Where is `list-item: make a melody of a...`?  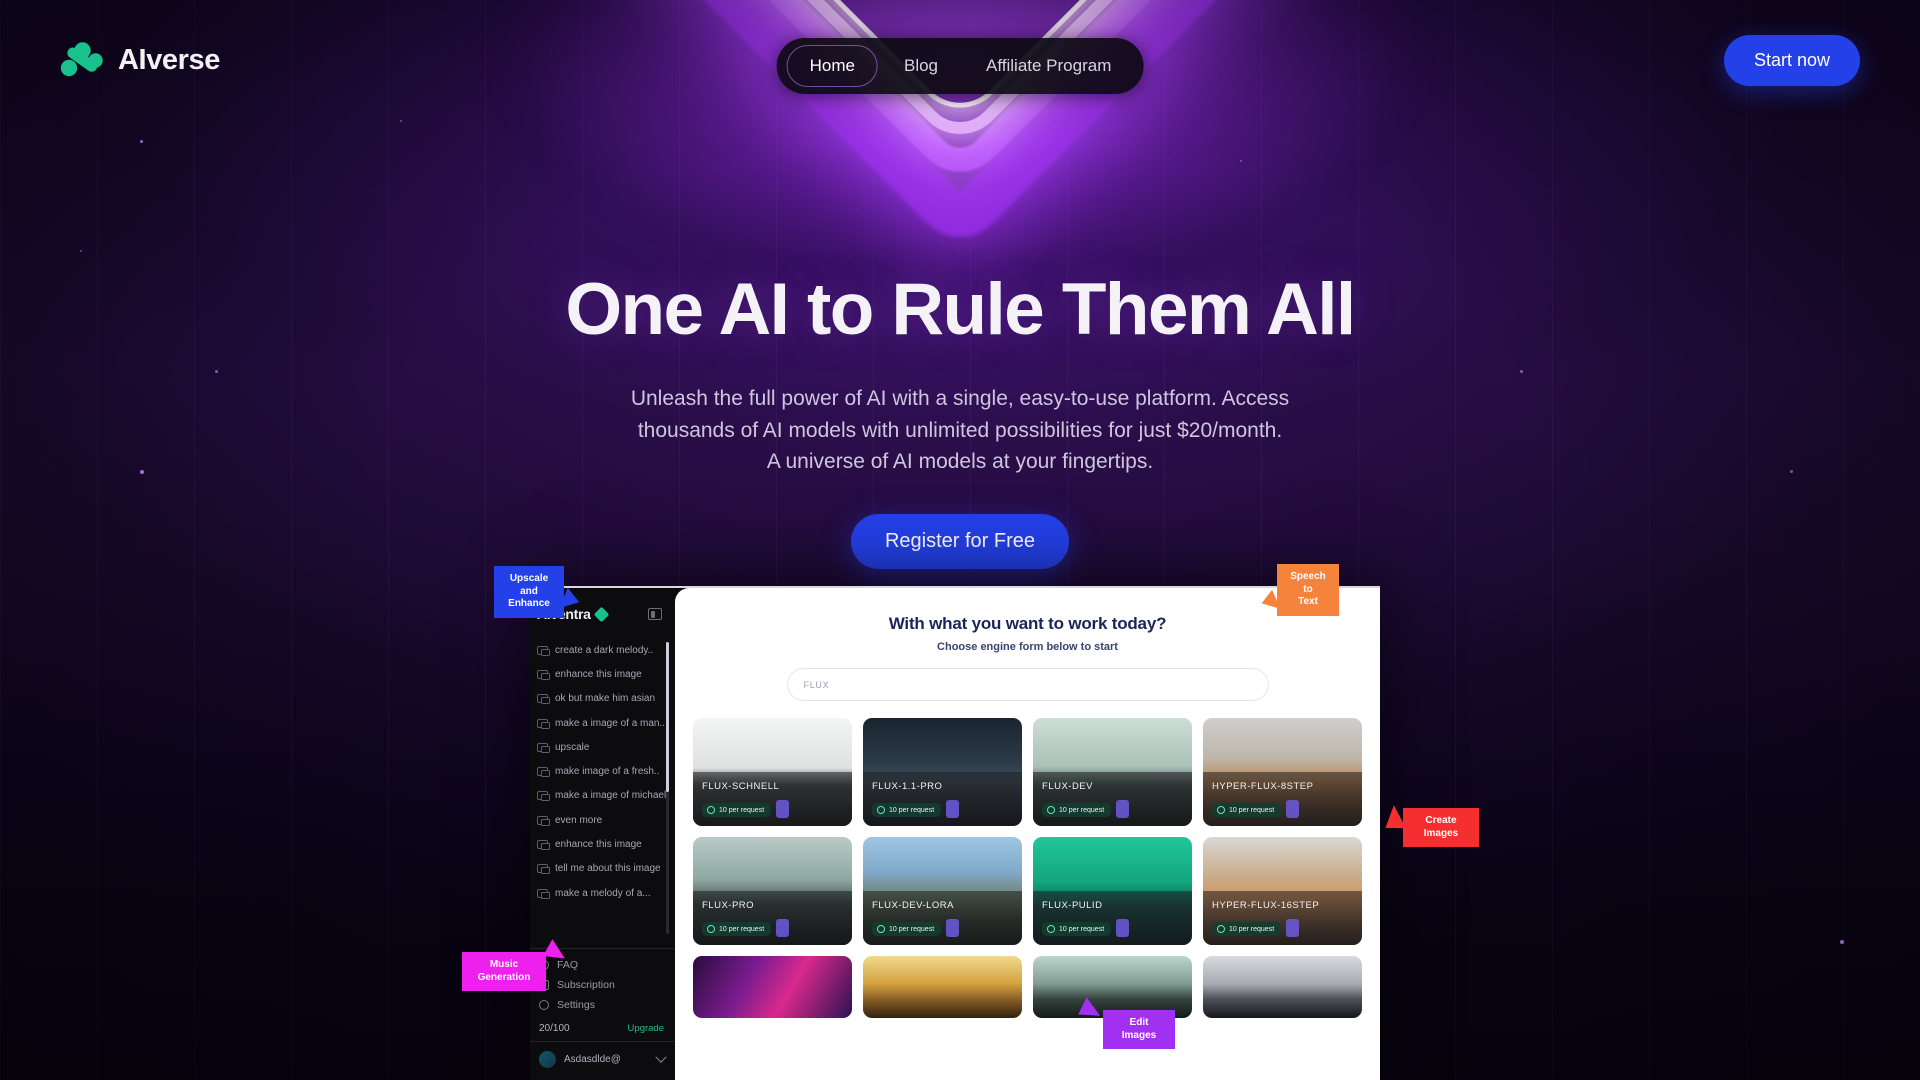
list-item: make a melody of a... is located at coordinates (606, 893).